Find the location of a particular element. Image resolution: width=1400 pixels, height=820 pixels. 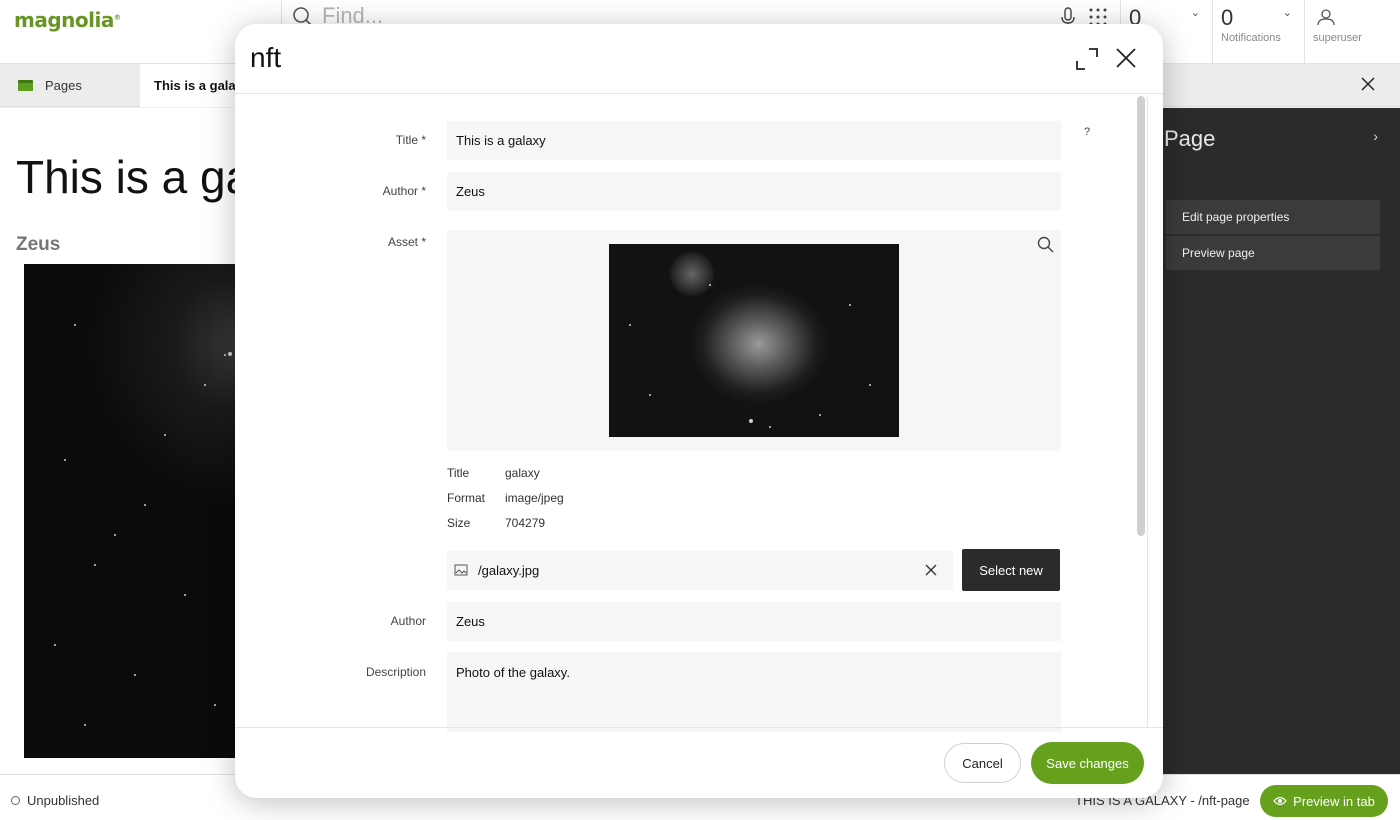

dialog-header-divider is located at coordinates (699, 93).